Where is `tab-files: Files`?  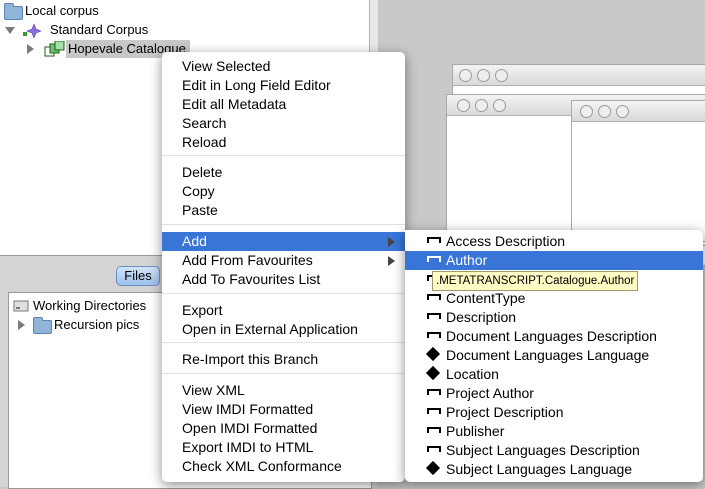 tab-files: Files is located at coordinates (138, 276).